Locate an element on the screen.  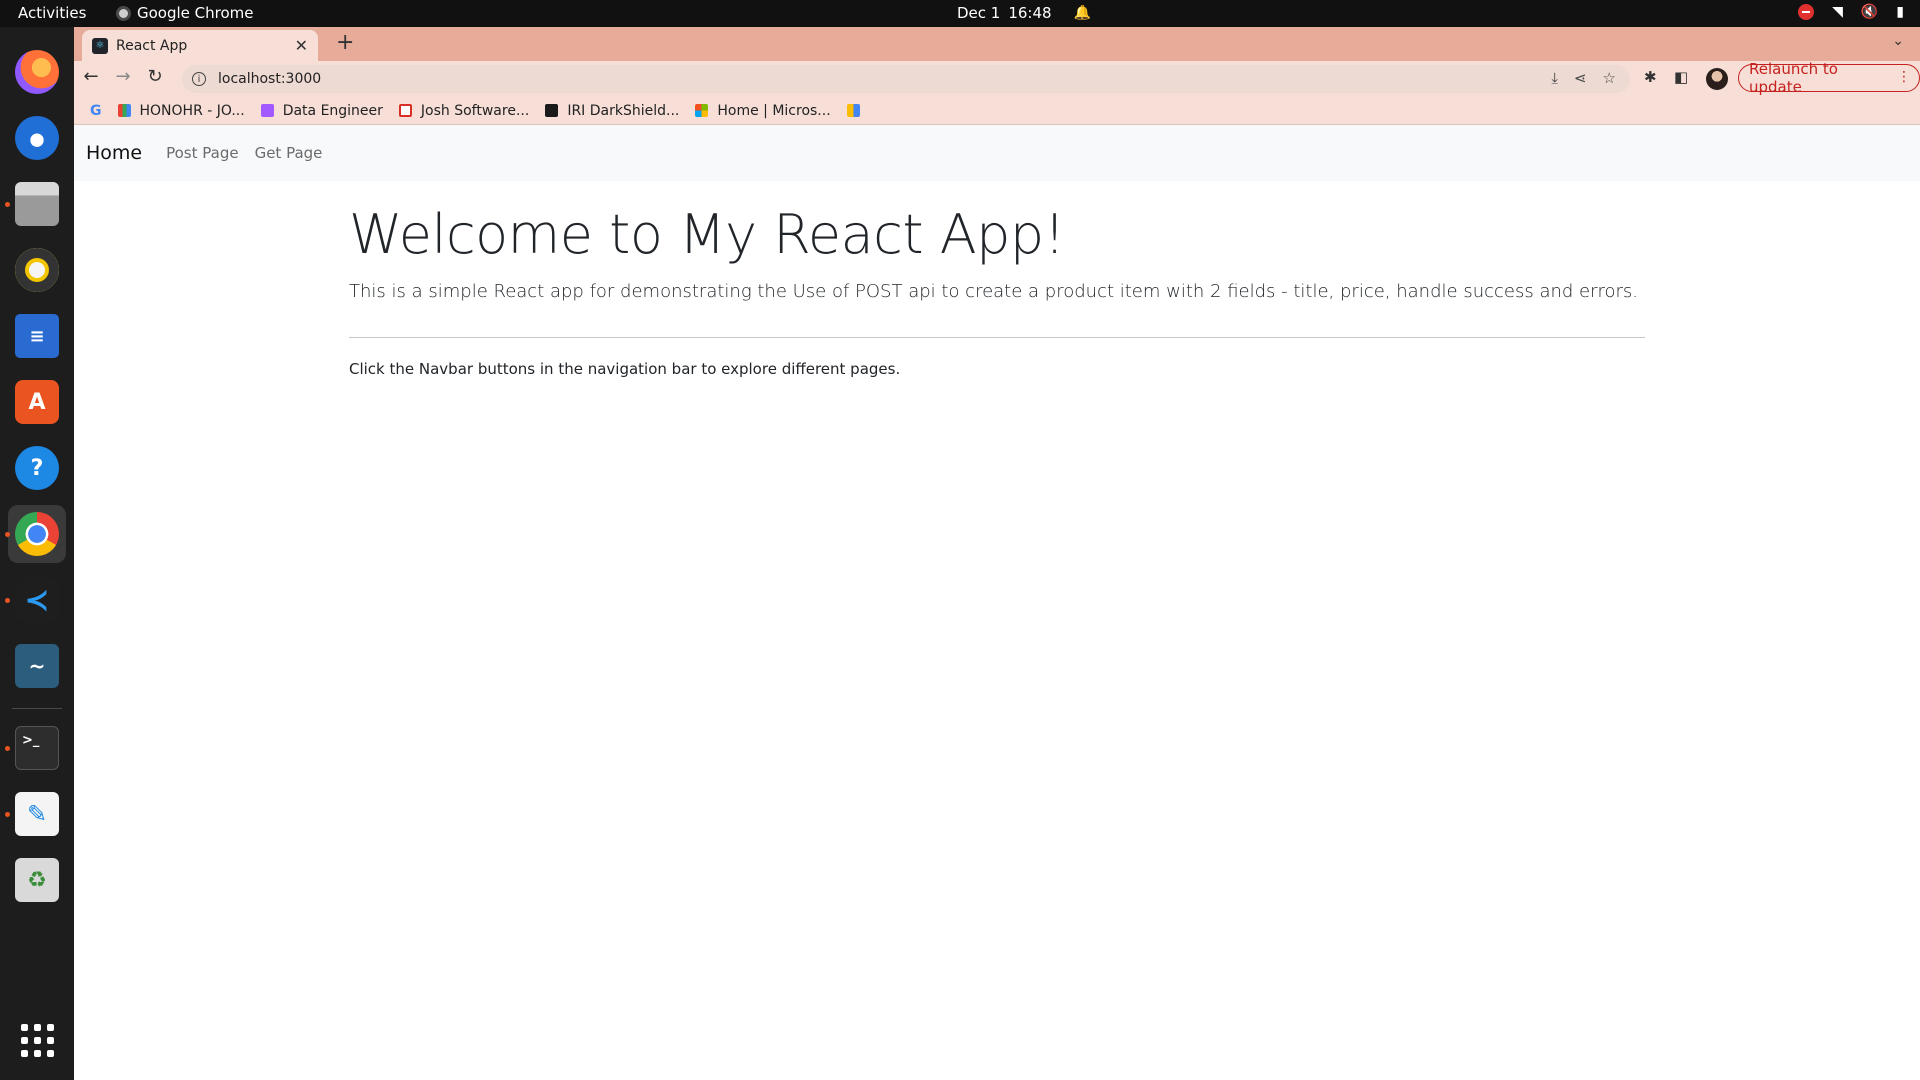
clock-date: Dec 1 is located at coordinates (979, 13).